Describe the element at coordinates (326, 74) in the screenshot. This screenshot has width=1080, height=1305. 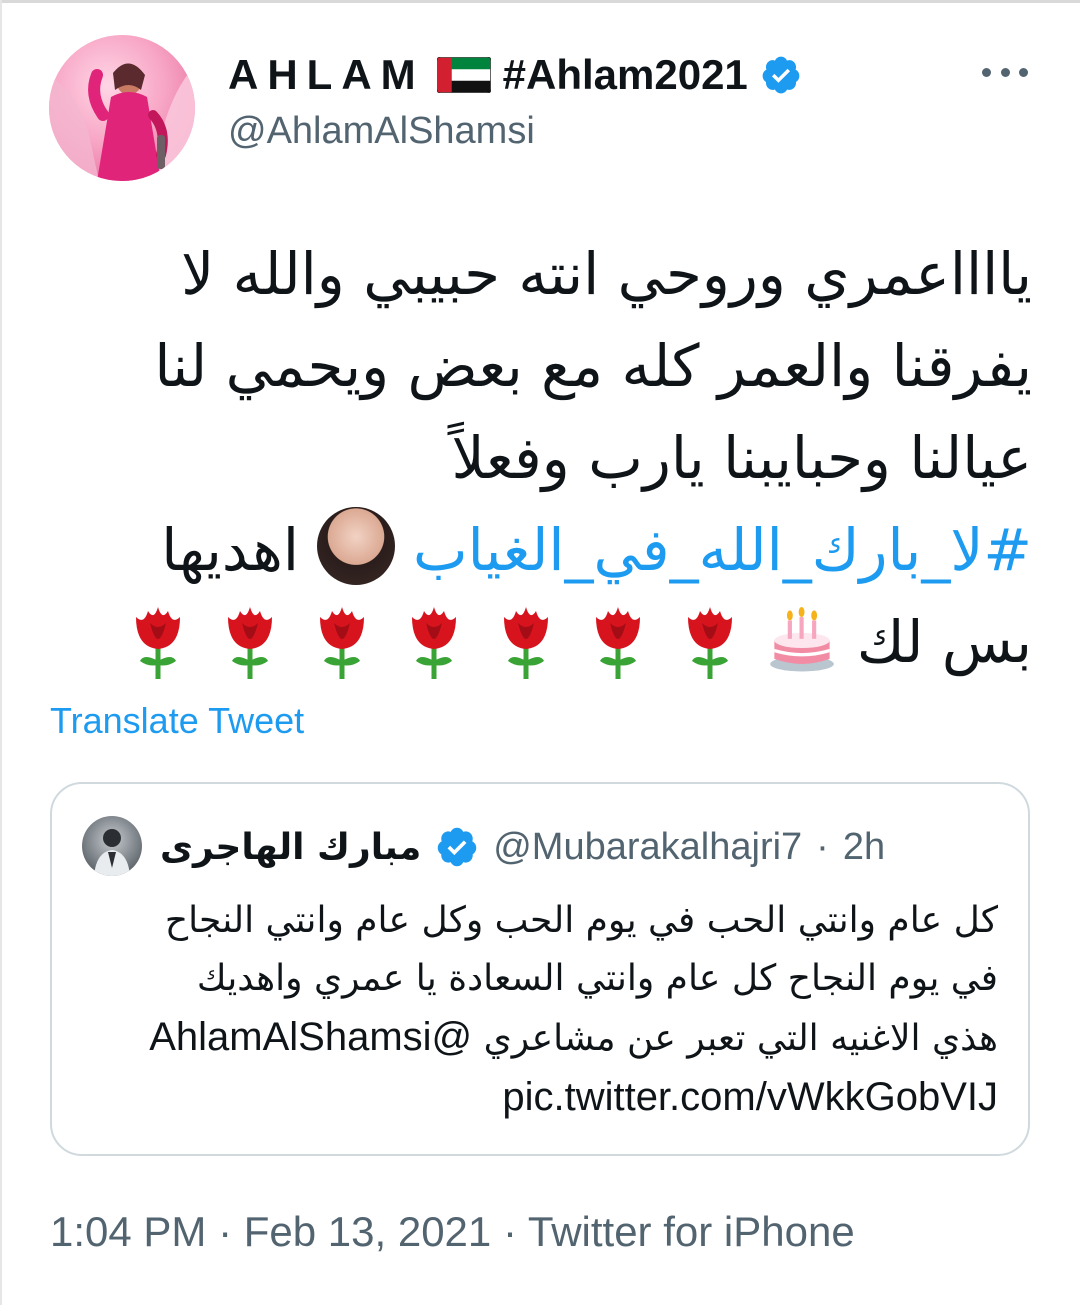
I see `author-name-text: AHLAM` at that location.